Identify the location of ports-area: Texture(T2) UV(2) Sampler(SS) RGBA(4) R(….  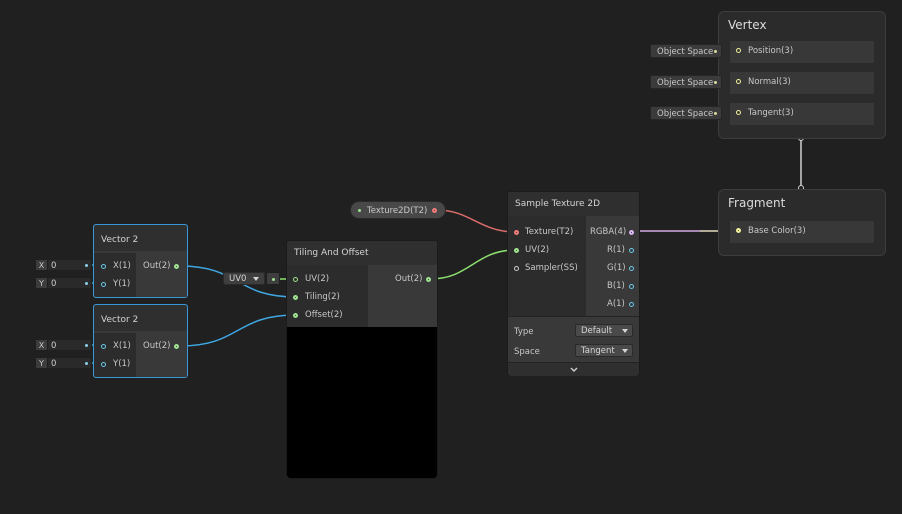
(573, 266).